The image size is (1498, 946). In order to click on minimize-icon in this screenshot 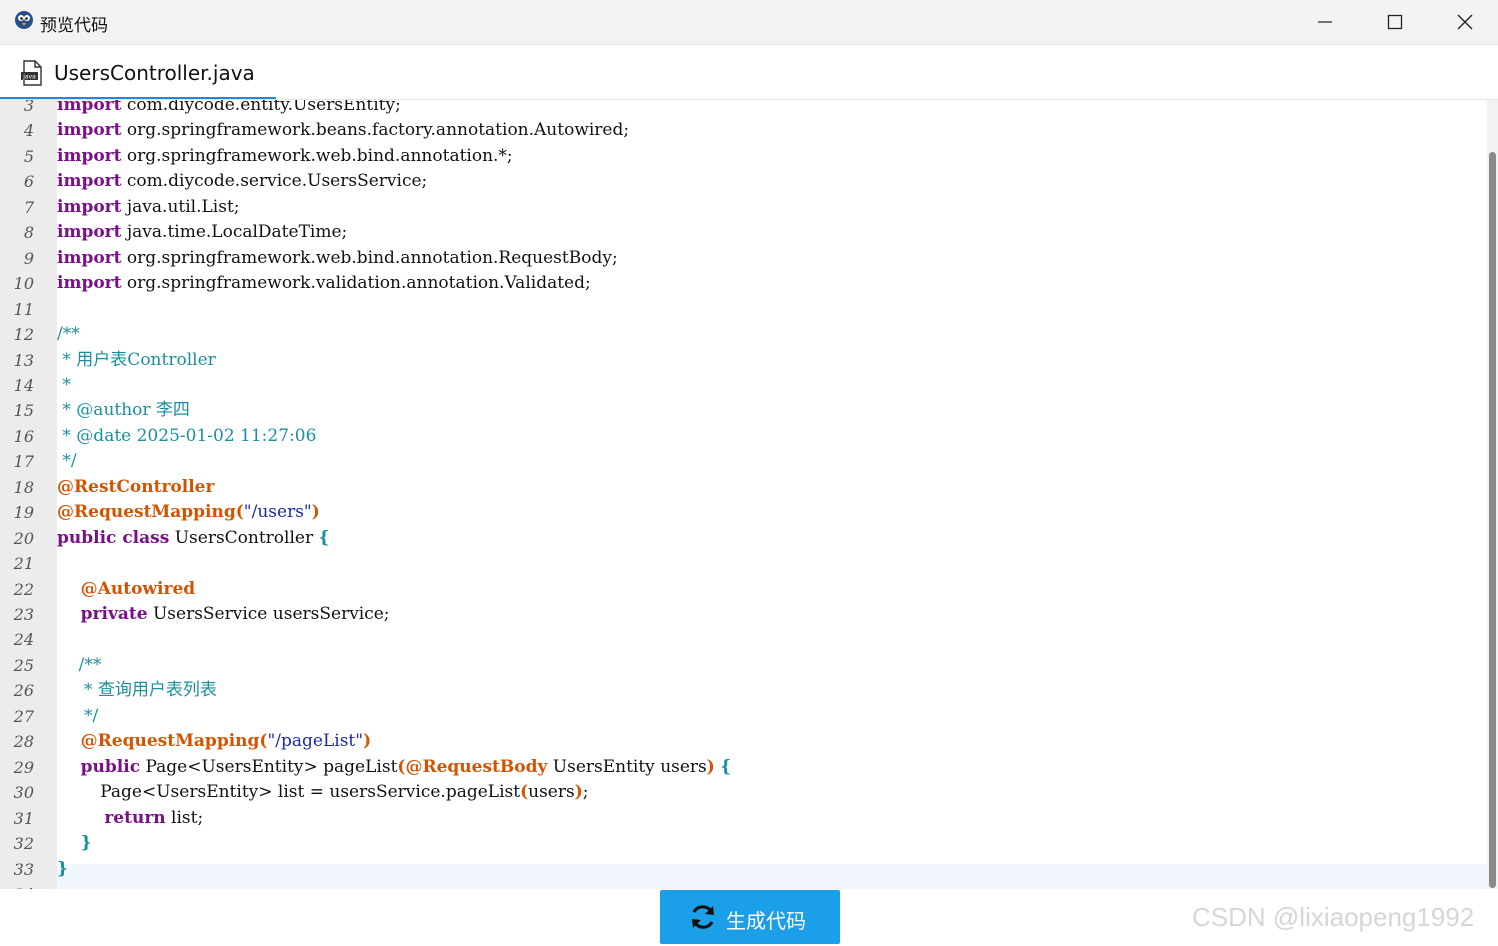, I will do `click(1325, 22)`.